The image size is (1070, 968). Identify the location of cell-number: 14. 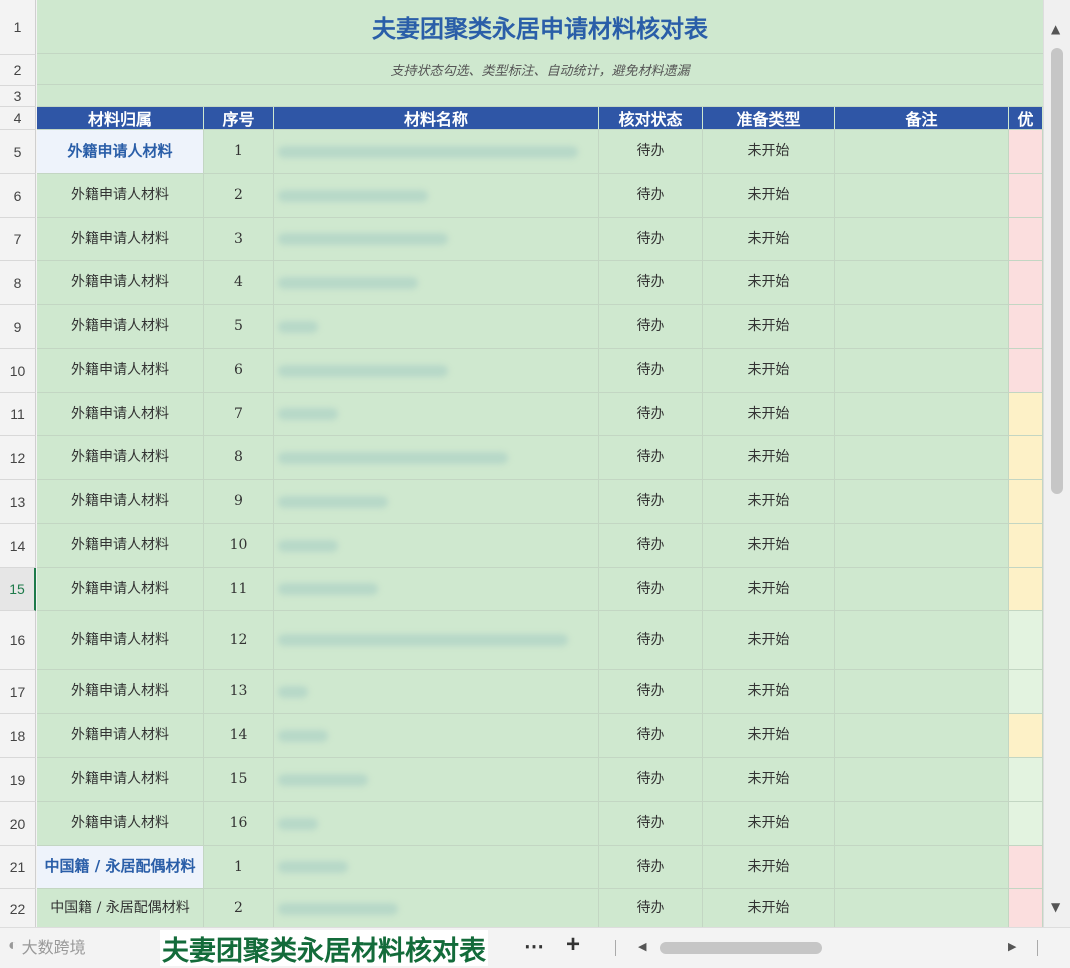
(239, 735).